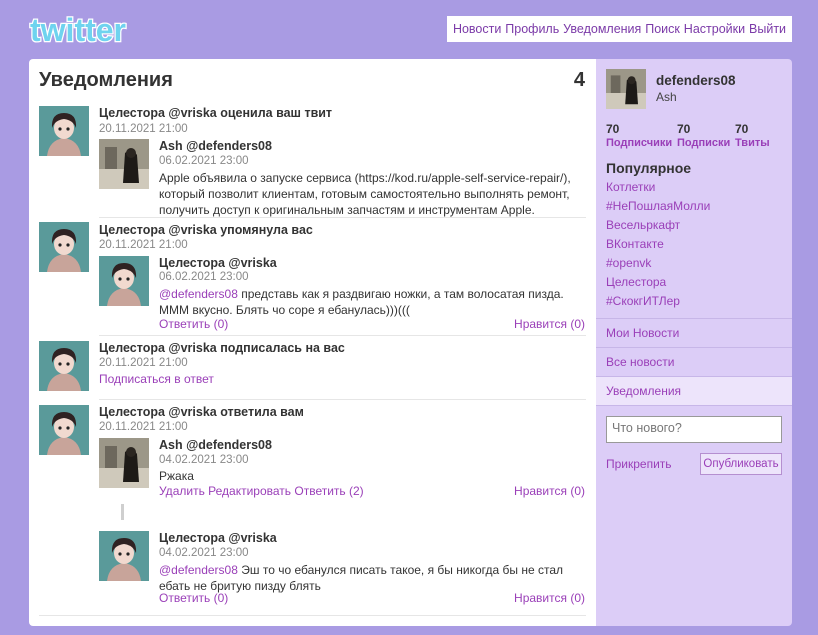  What do you see at coordinates (206, 230) in the screenshot?
I see `notification-headline: Целестора @vriska упомянула вас` at bounding box center [206, 230].